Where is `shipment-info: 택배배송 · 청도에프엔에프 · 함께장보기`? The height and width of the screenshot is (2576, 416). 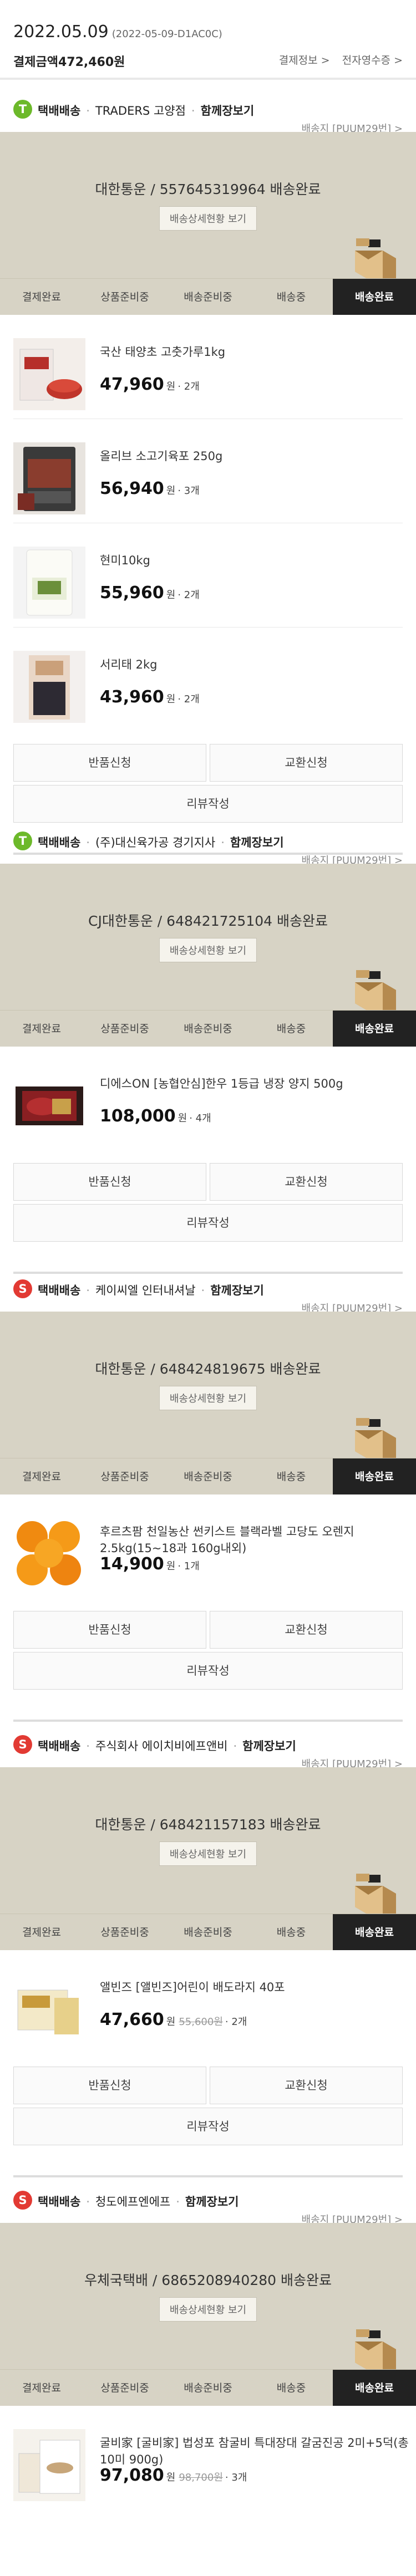 shipment-info: 택배배송 · 청도에프엔에프 · 함께장보기 is located at coordinates (138, 2201).